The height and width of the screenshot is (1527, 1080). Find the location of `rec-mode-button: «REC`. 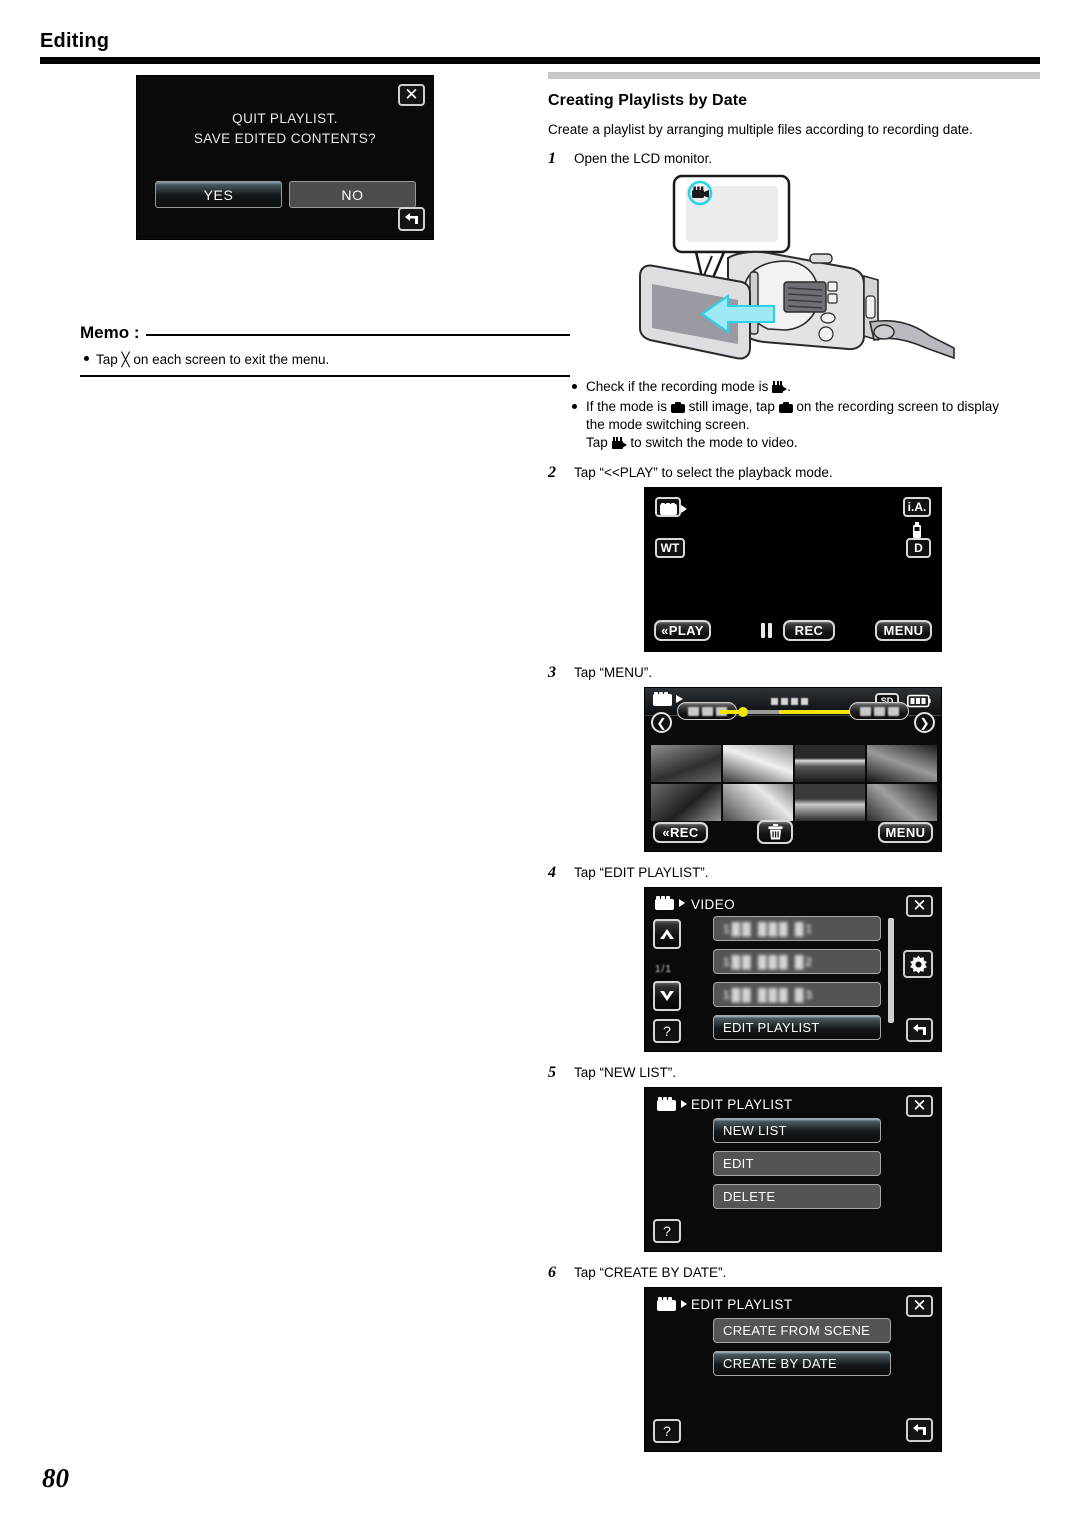

rec-mode-button: «REC is located at coordinates (680, 832).